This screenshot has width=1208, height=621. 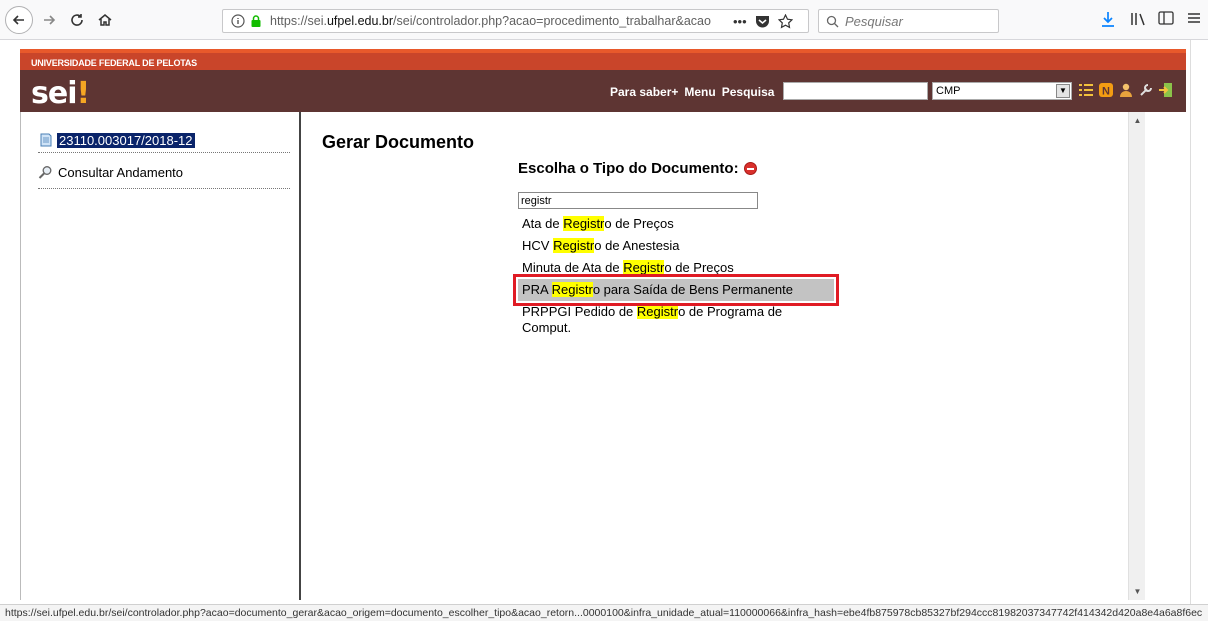 What do you see at coordinates (740, 21) in the screenshot?
I see `page-actions-icon: •••` at bounding box center [740, 21].